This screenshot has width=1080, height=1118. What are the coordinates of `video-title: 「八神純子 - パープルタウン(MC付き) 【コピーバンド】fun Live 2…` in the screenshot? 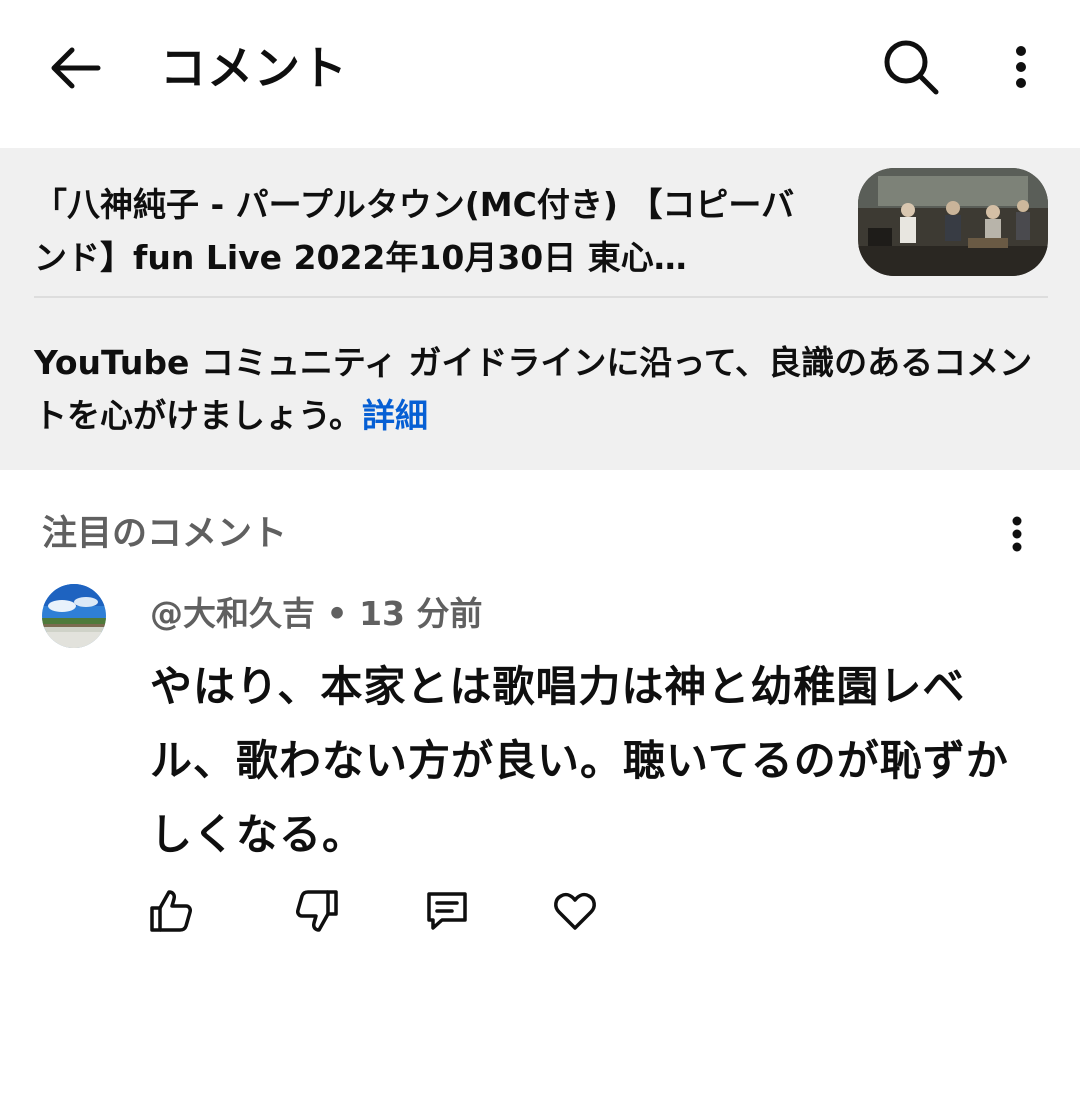 It's located at (429, 231).